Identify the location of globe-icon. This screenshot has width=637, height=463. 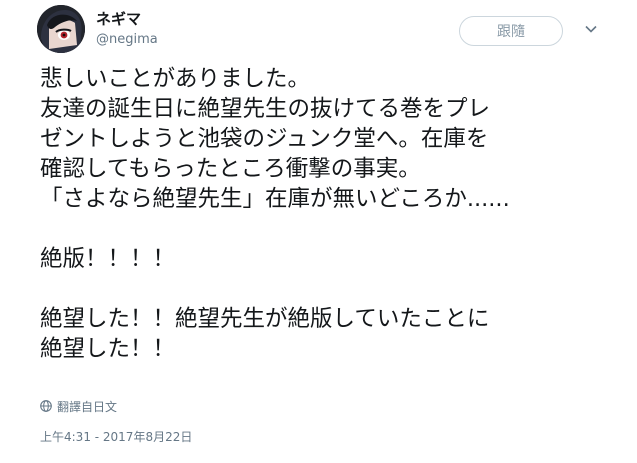
(46, 406).